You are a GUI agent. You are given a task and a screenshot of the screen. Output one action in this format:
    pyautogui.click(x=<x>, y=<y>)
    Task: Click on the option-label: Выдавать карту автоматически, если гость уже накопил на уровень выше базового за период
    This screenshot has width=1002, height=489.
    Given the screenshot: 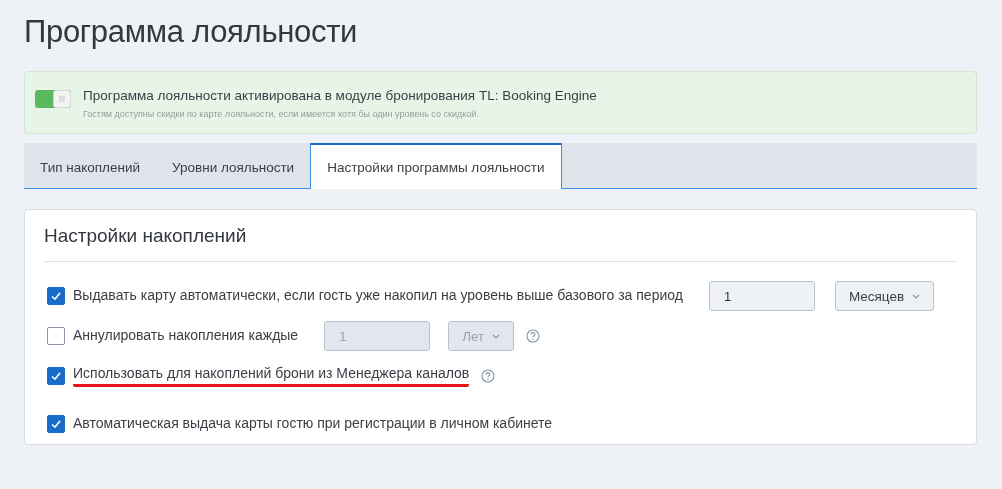 What is the action you would take?
    pyautogui.click(x=378, y=295)
    